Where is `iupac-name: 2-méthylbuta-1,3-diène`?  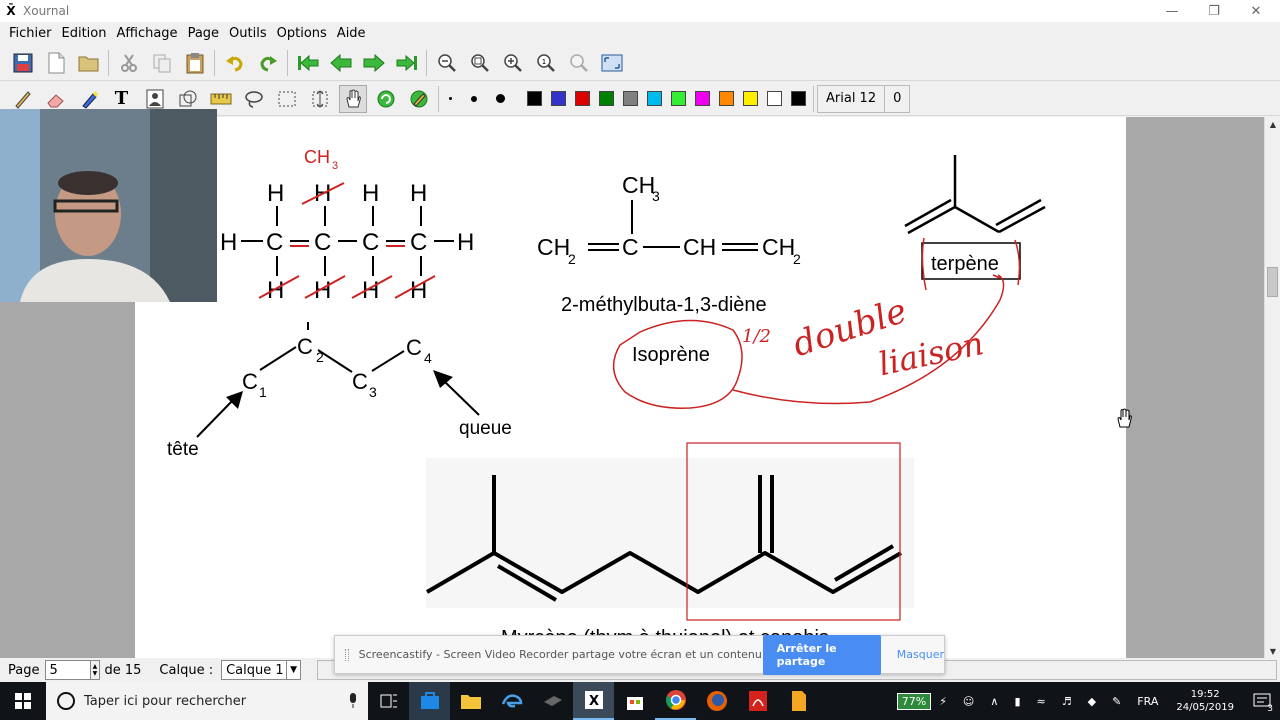
iupac-name: 2-méthylbuta-1,3-diène is located at coordinates (664, 305).